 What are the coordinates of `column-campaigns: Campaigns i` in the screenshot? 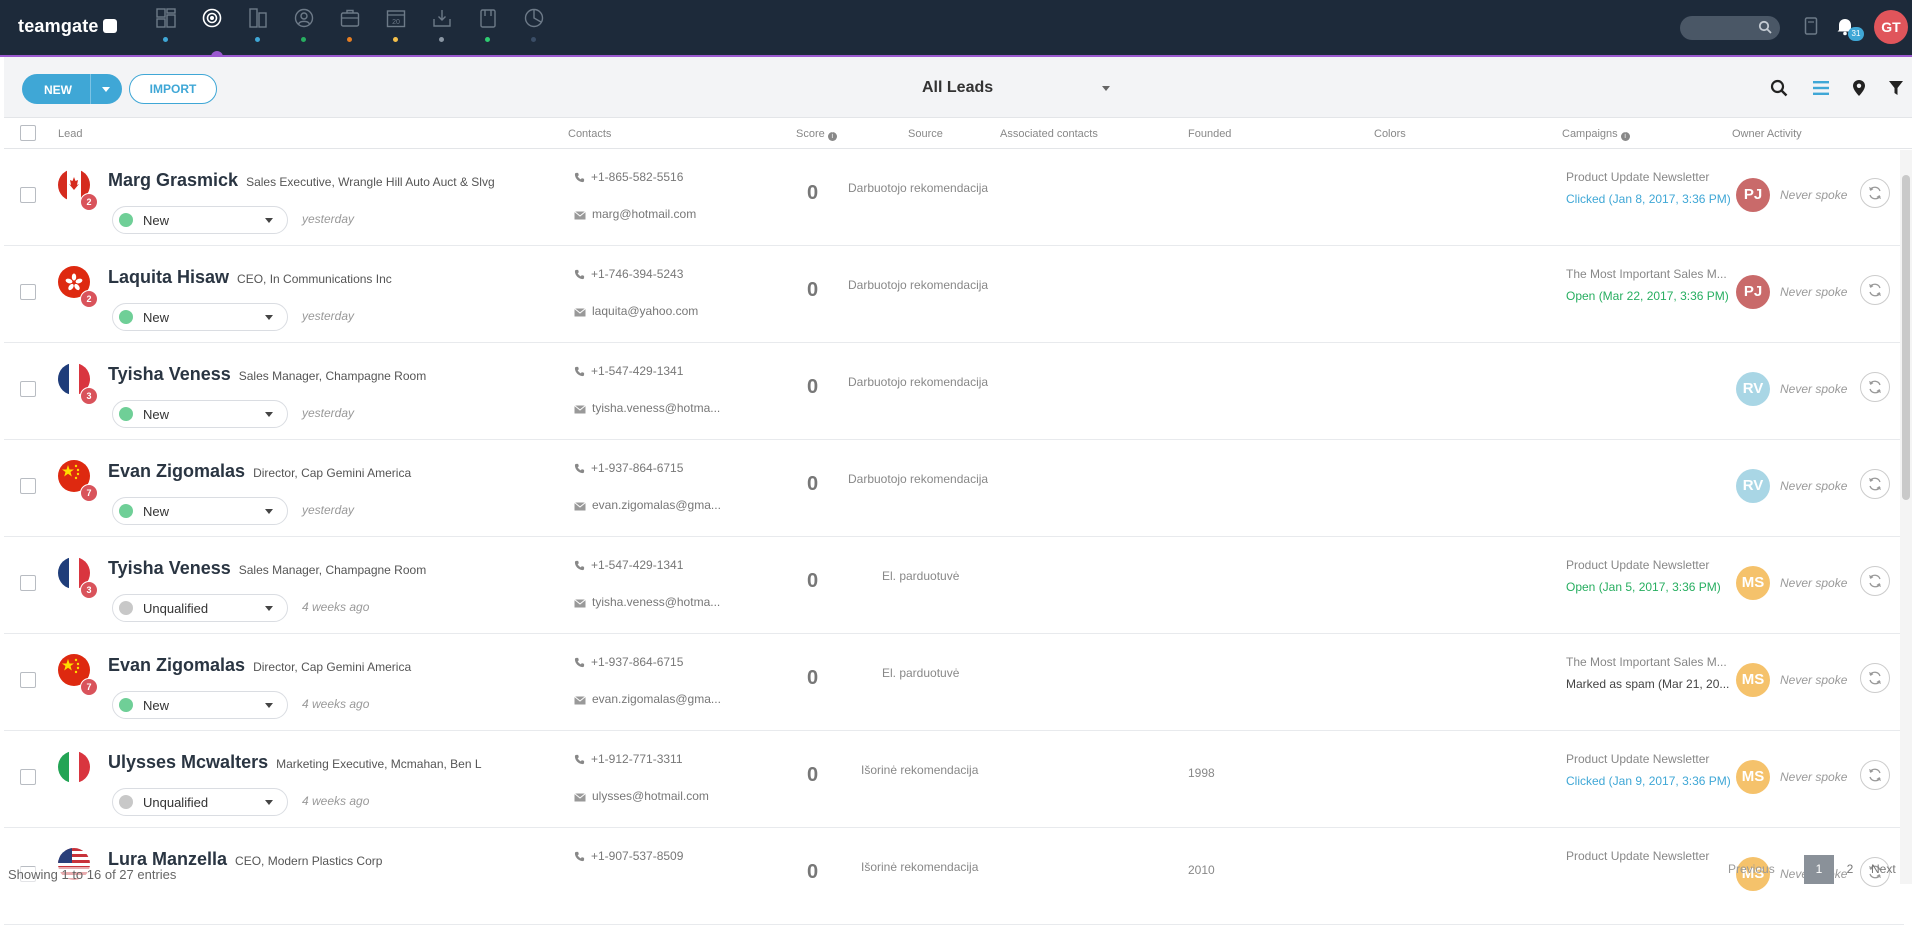 It's located at (1596, 134).